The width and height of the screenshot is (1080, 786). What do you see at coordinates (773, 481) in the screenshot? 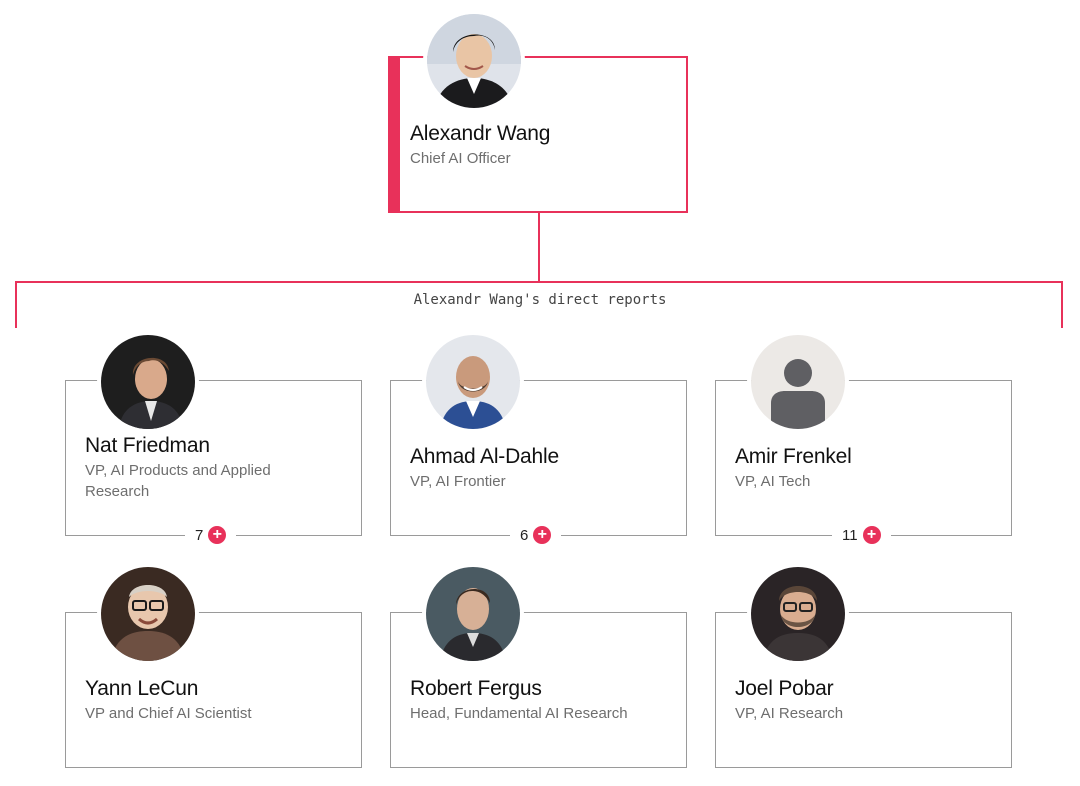
I see `person-title: VP, AI Tech` at bounding box center [773, 481].